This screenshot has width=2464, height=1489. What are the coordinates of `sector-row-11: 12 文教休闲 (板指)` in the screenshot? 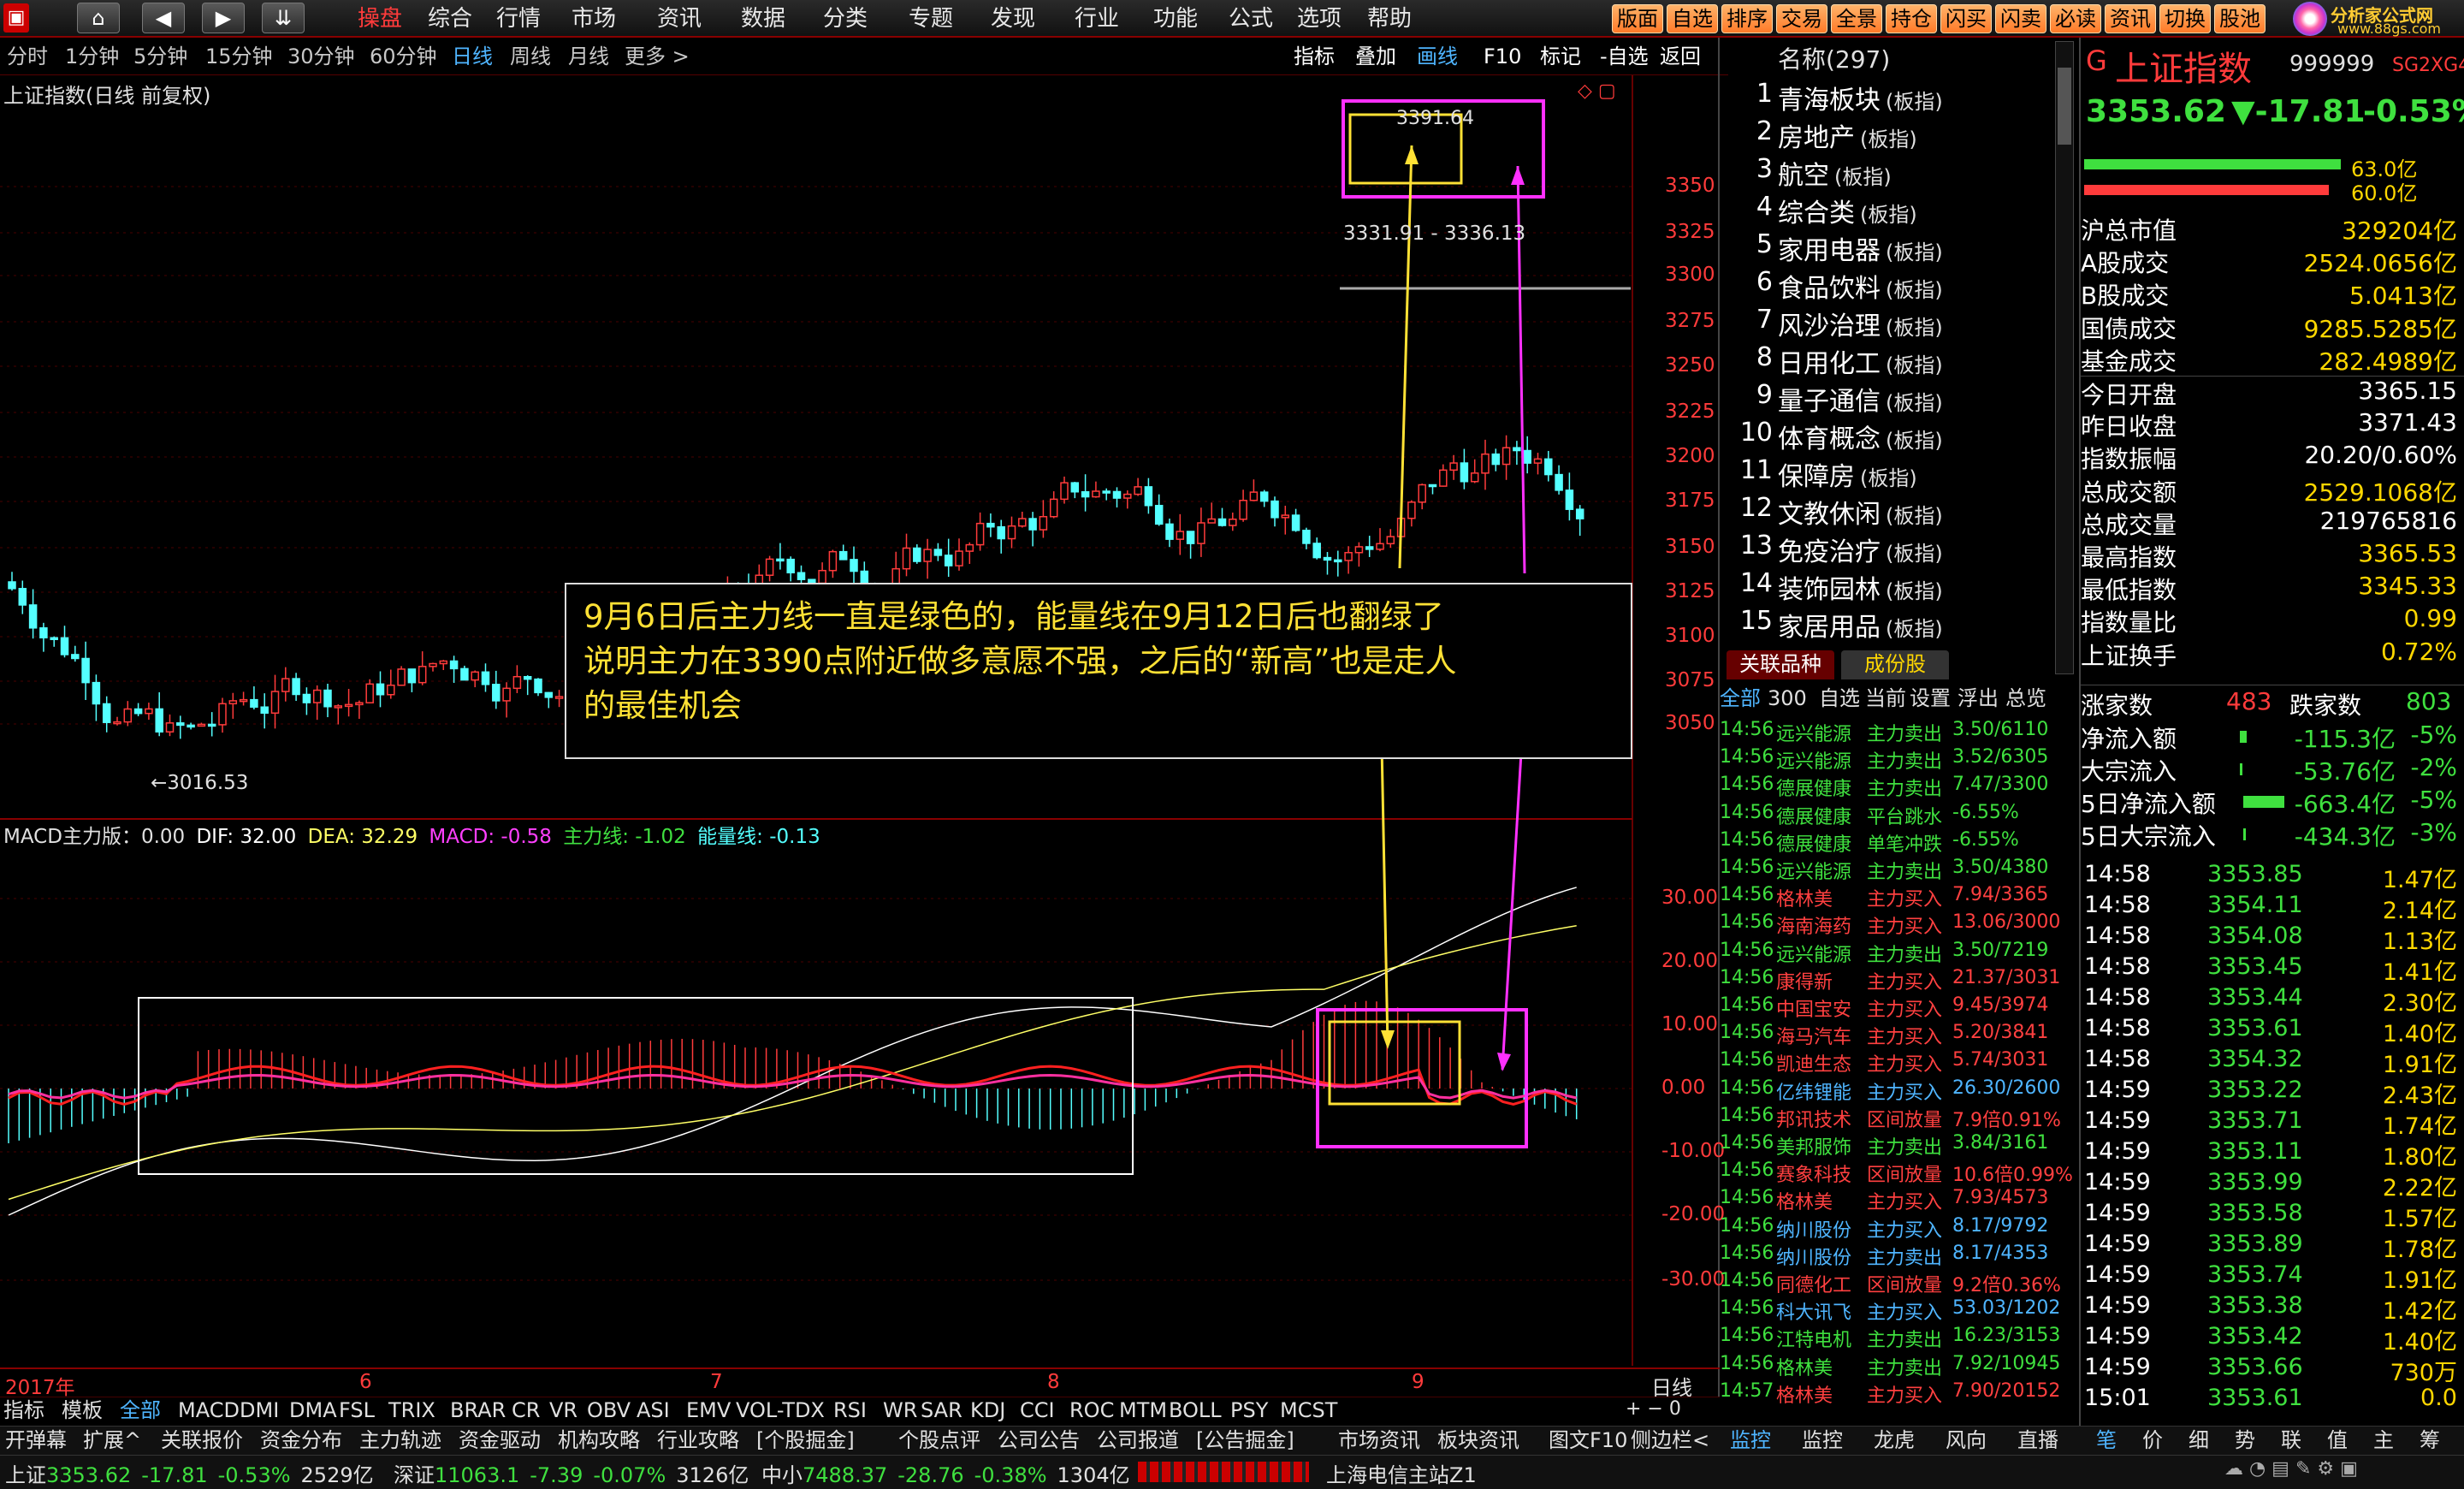 It's located at (1890, 512).